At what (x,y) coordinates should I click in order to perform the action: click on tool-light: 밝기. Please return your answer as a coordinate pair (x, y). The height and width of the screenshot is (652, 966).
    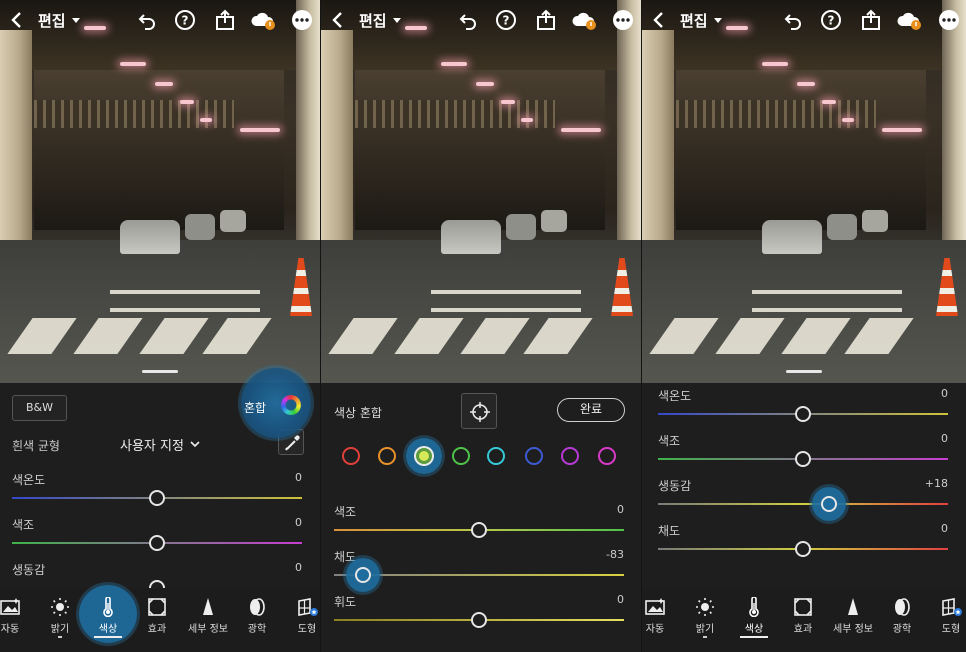
    Looking at the image, I should click on (705, 620).